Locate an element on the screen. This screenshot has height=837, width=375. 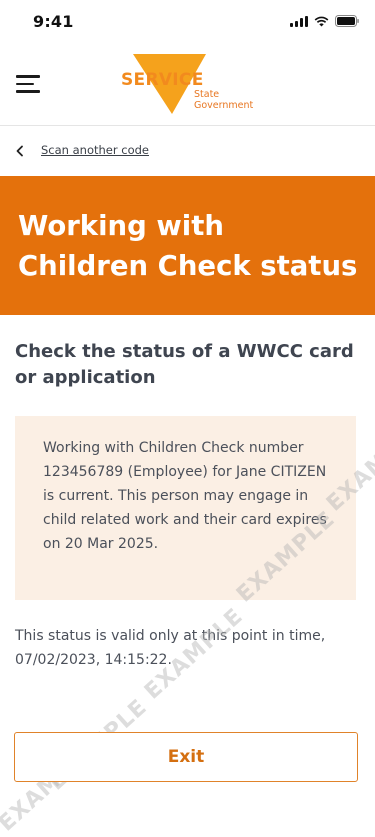
logo-sub-line1: State is located at coordinates (207, 94).